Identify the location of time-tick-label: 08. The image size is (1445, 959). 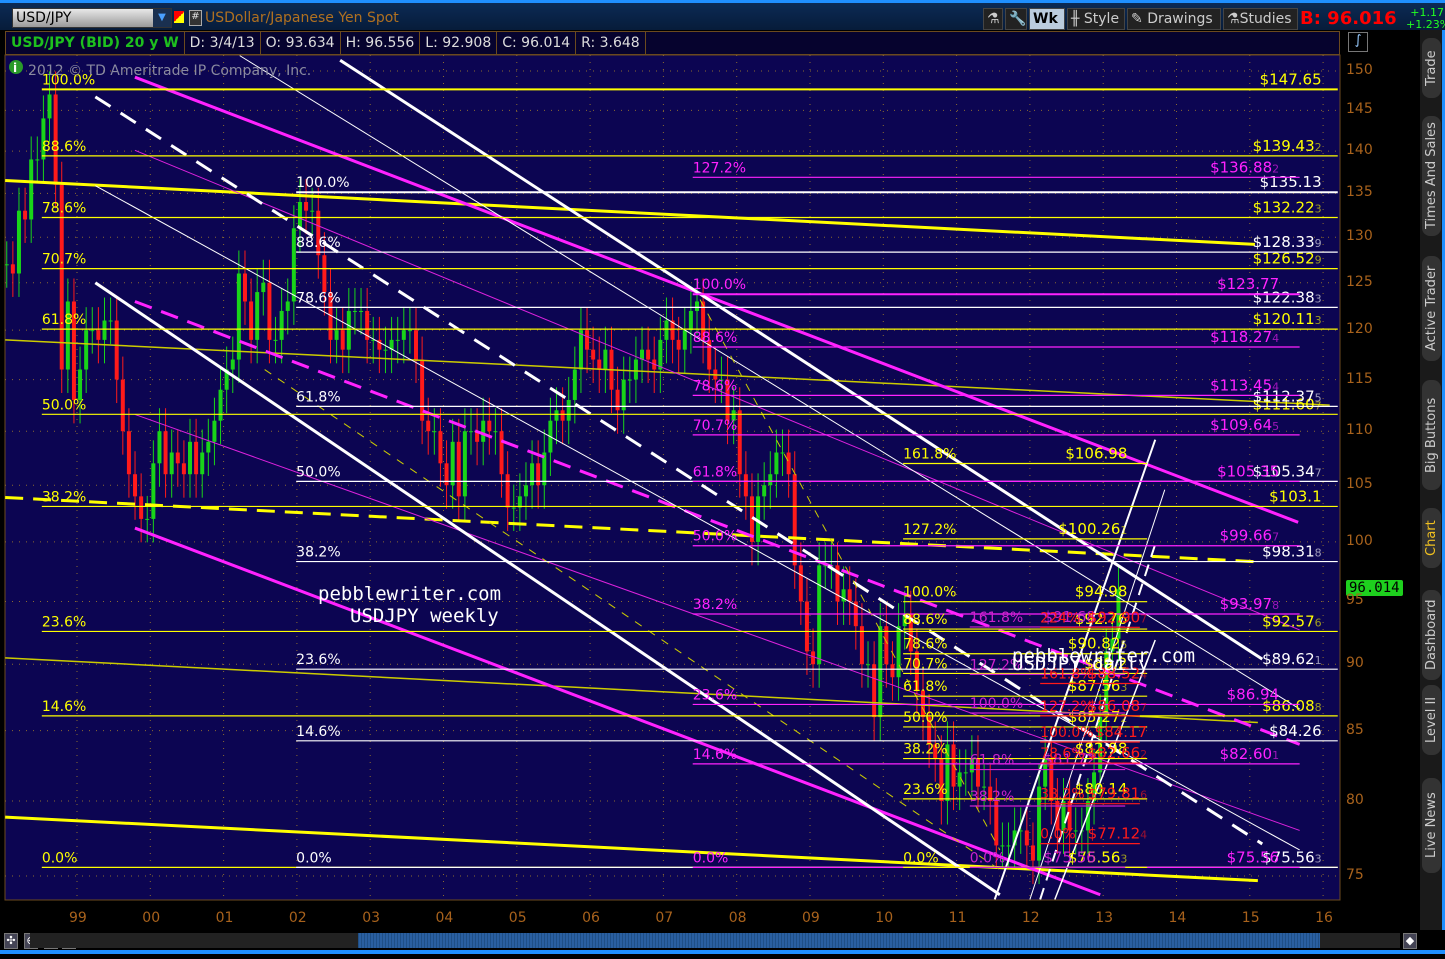
(737, 918).